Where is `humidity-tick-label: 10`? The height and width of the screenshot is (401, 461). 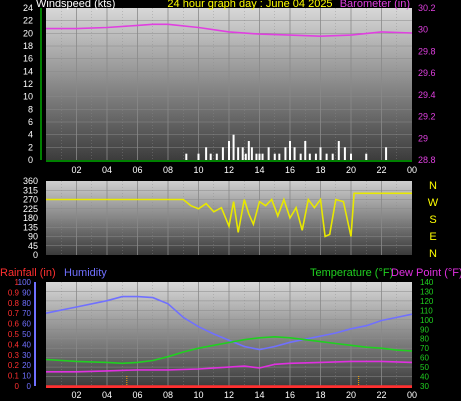
humidity-tick-label: 10 is located at coordinates (26, 376).